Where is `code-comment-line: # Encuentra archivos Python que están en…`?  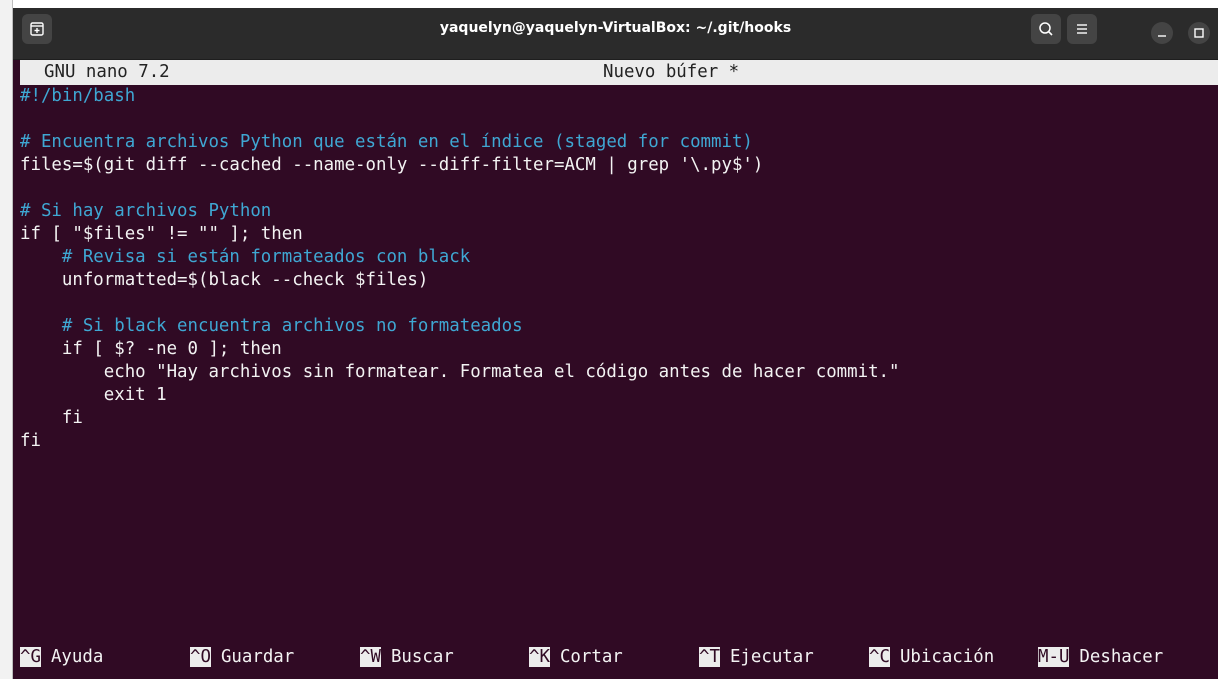
code-comment-line: # Encuentra archivos Python que están en… is located at coordinates (386, 142).